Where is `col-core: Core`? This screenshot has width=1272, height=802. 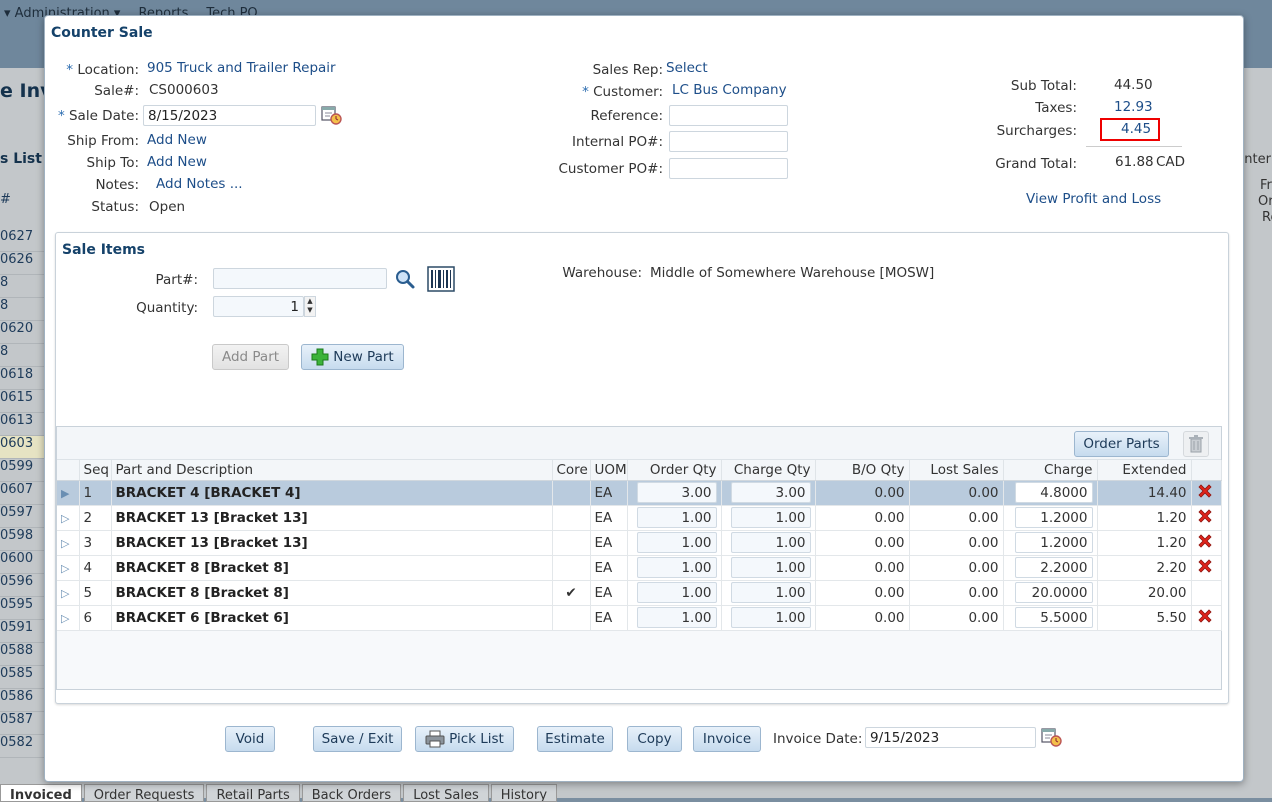 col-core: Core is located at coordinates (571, 470).